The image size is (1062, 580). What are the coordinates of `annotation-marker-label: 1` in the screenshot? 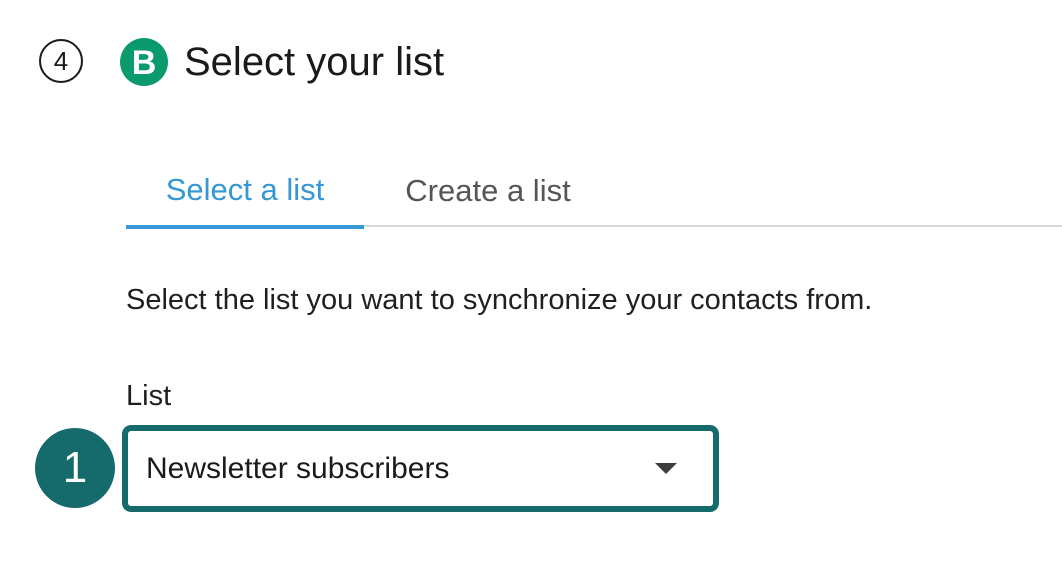 It's located at (75, 467).